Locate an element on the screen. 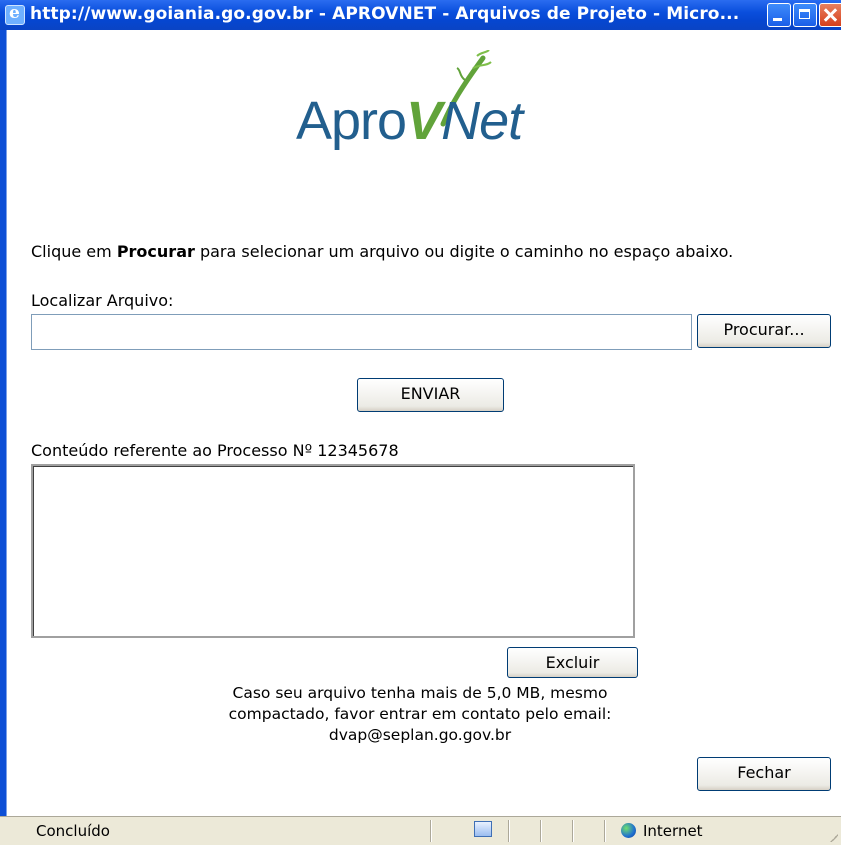 The height and width of the screenshot is (845, 841). resize-grip-icon is located at coordinates (833, 837).